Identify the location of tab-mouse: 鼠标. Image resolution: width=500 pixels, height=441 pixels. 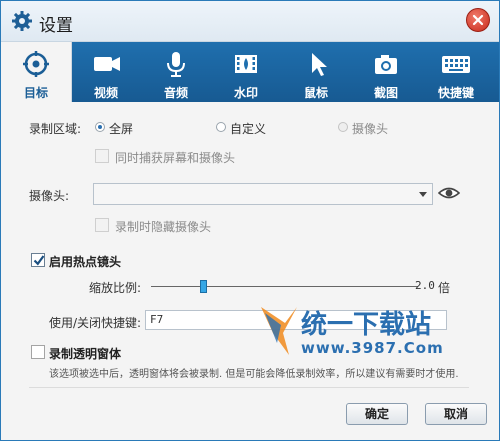
(316, 72).